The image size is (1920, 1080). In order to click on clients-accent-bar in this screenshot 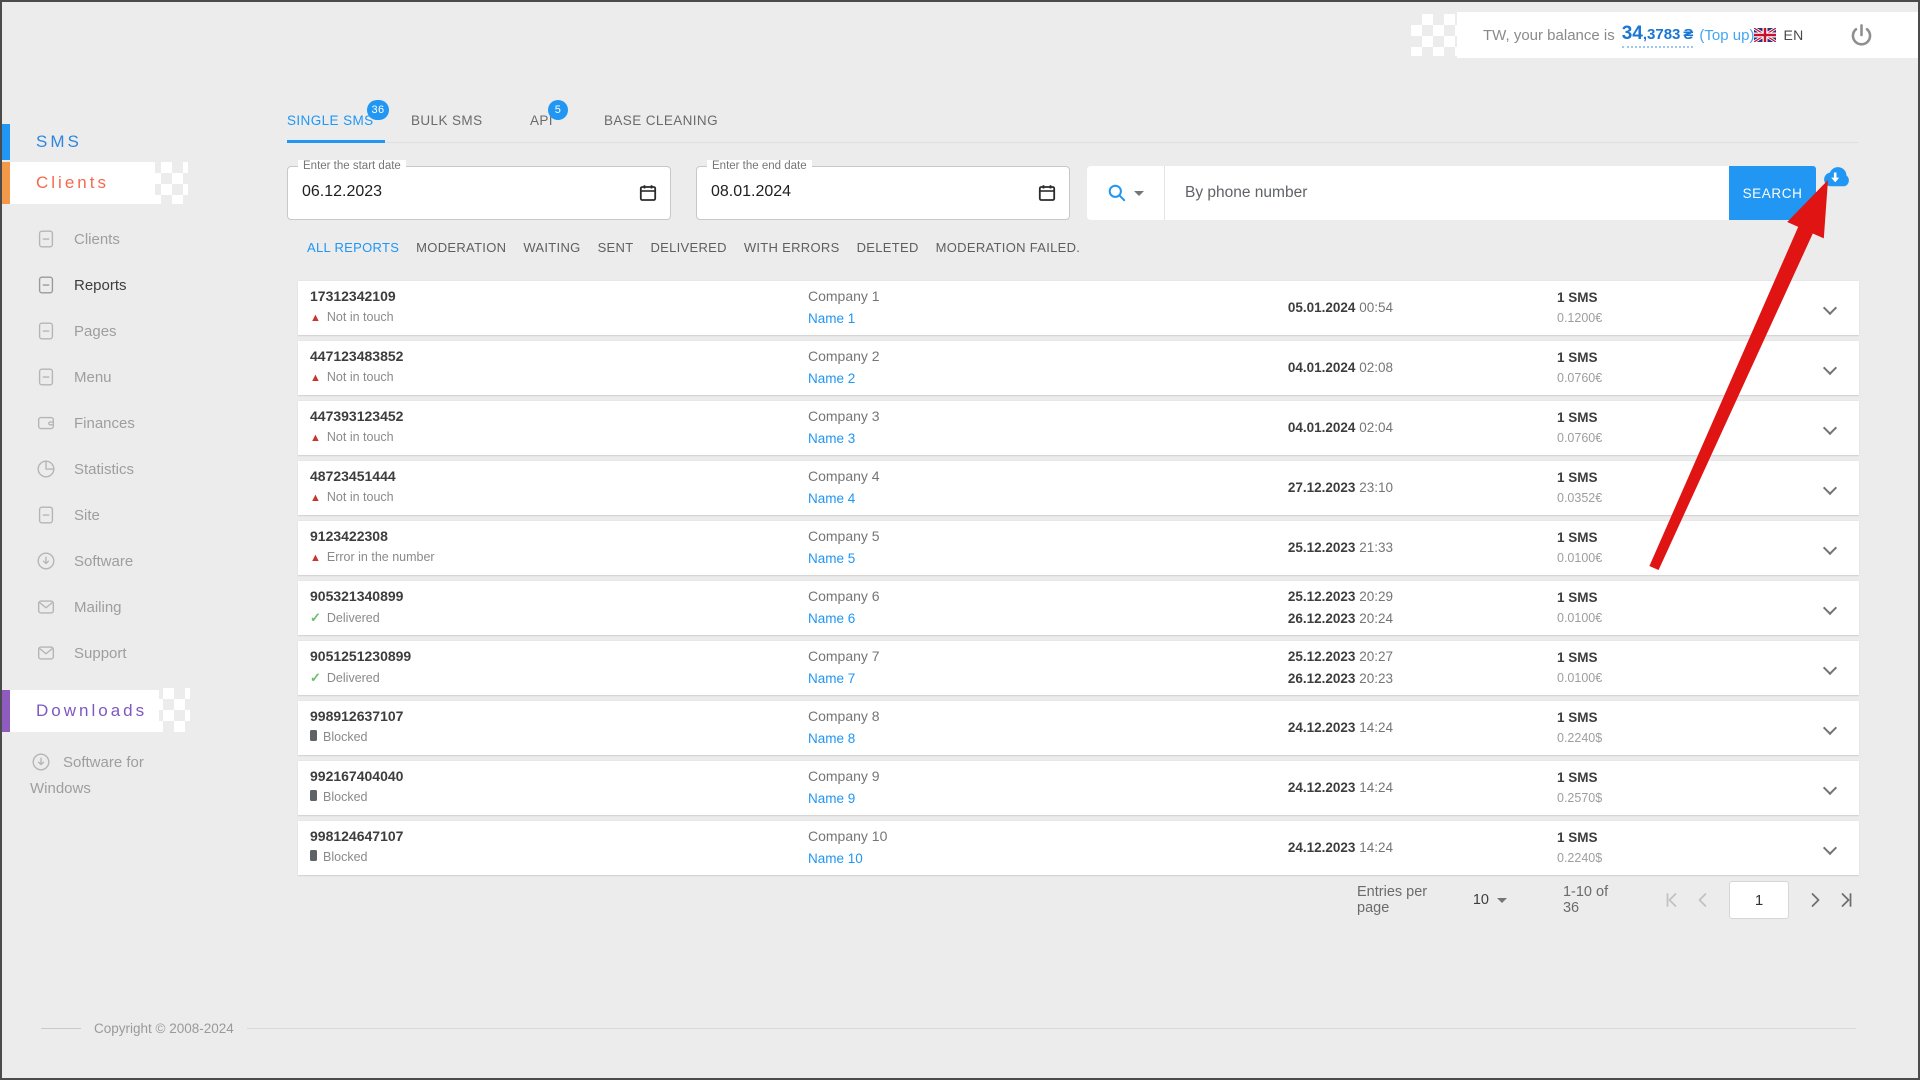, I will do `click(6, 183)`.